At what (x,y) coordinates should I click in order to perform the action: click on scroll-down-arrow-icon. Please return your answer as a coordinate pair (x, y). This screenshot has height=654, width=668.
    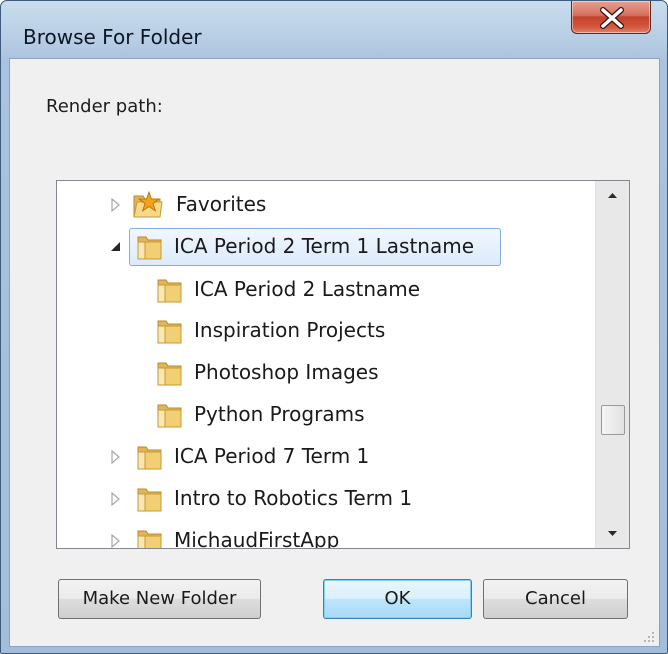
    Looking at the image, I should click on (612, 533).